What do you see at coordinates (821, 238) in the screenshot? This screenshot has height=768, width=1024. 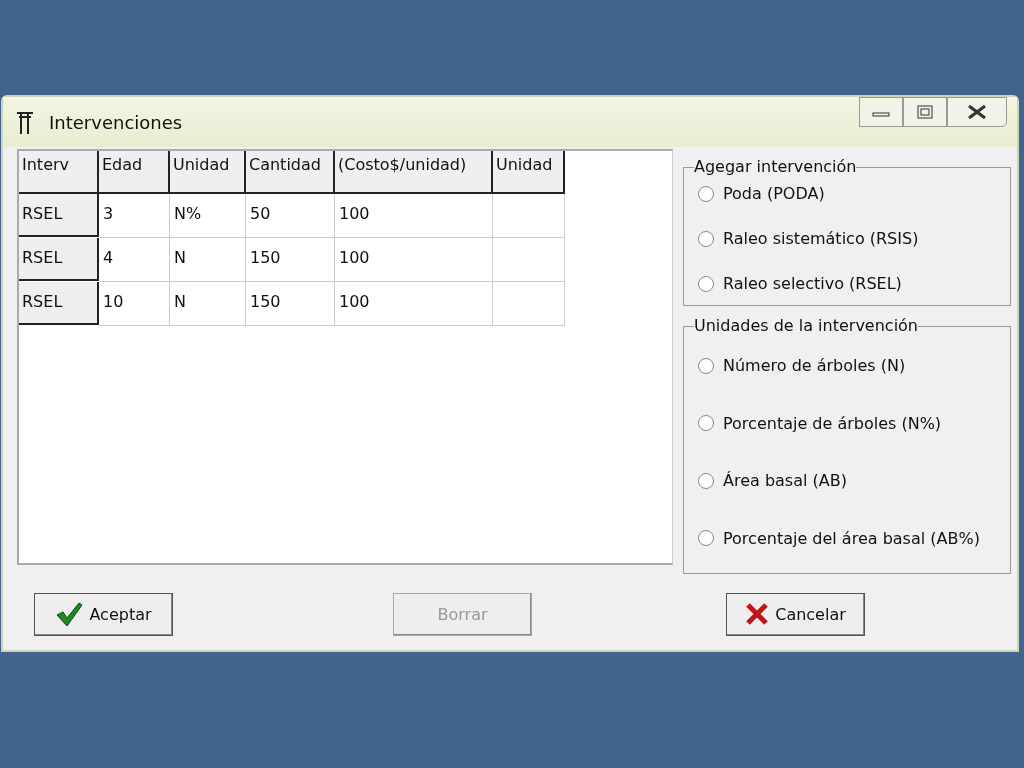 I see `radio-label: Raleo sistemático (RSIS)` at bounding box center [821, 238].